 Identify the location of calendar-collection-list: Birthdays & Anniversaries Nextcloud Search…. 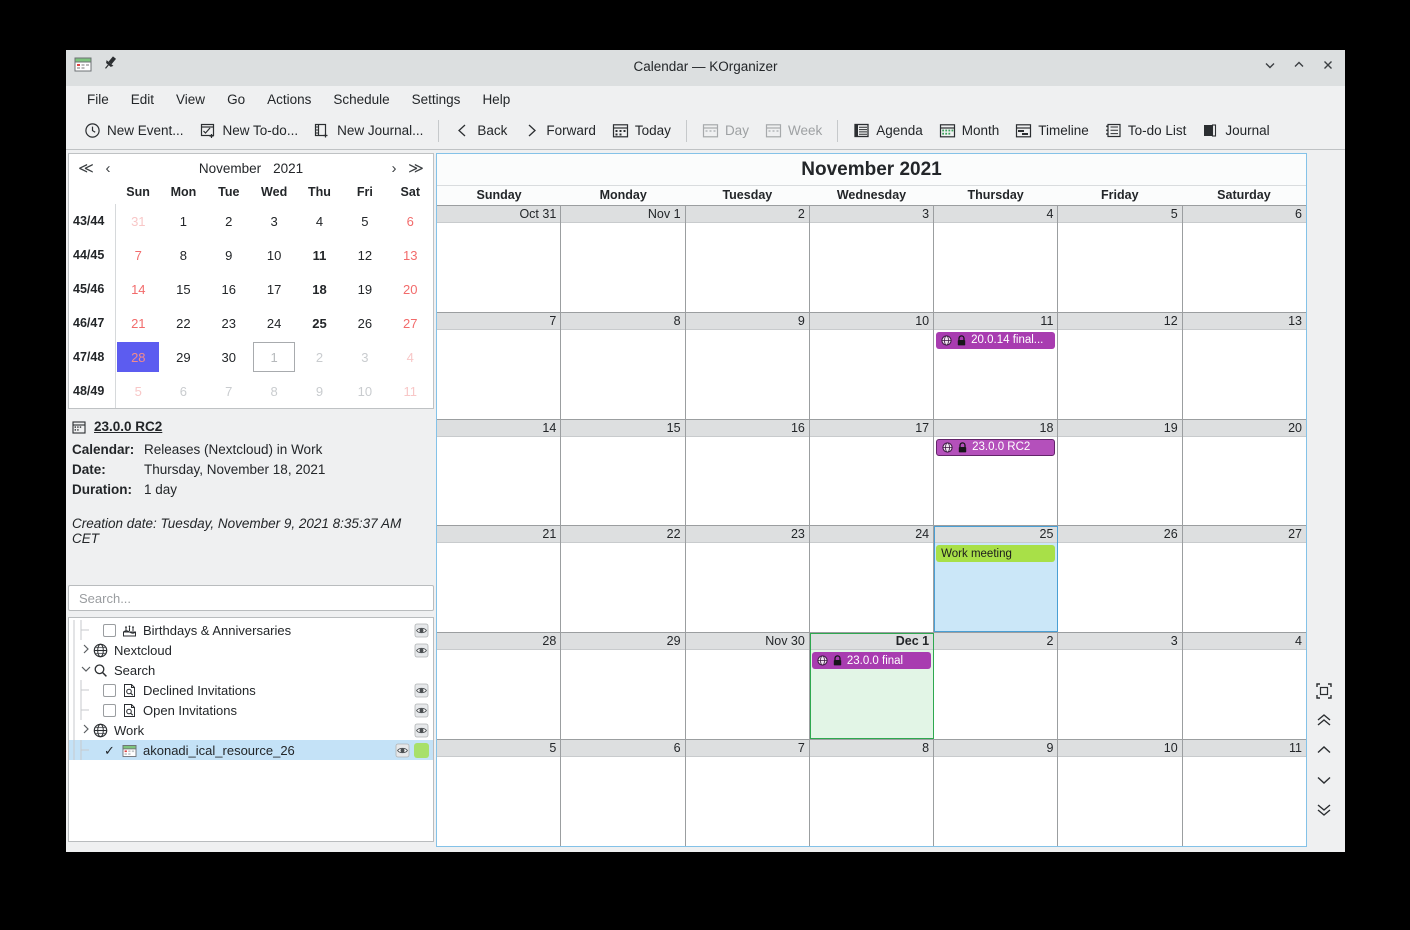
(251, 729).